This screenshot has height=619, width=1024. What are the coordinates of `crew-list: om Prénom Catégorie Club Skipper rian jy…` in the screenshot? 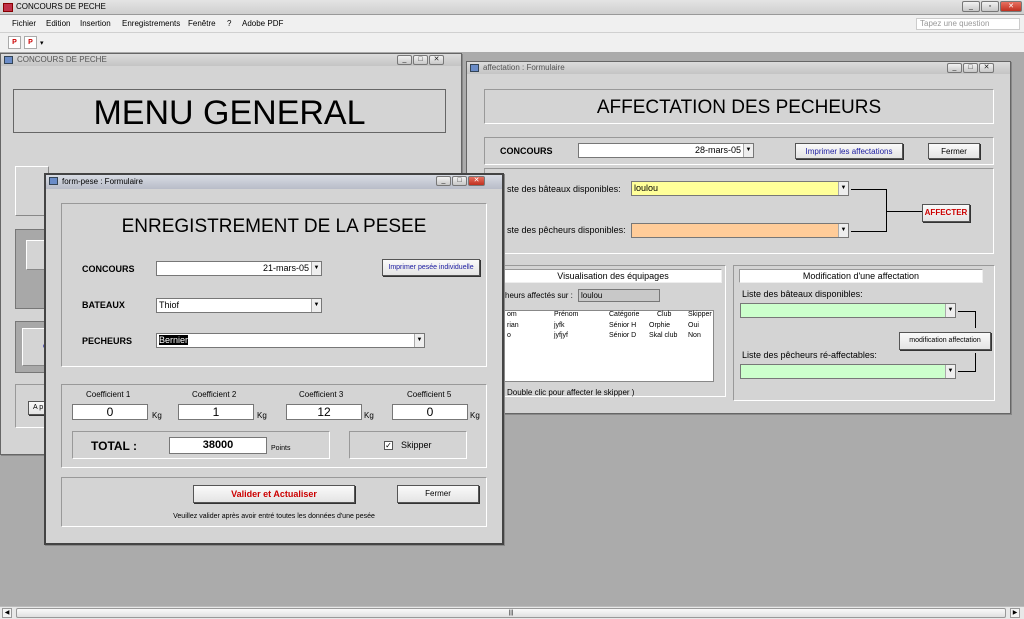 It's located at (607, 346).